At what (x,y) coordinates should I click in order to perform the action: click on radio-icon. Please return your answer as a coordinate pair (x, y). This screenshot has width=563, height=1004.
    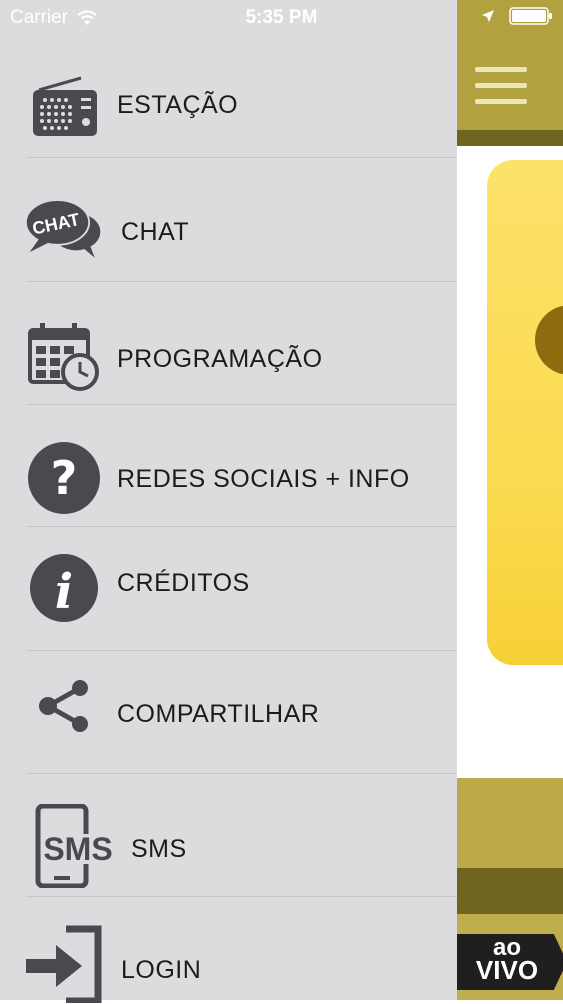
    Looking at the image, I should click on (64, 108).